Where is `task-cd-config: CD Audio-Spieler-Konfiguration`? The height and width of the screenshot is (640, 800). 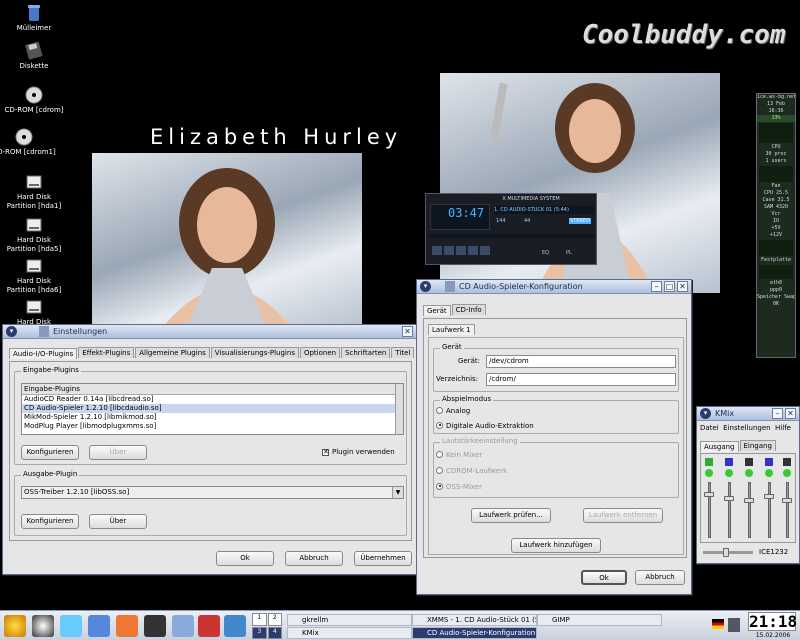
task-cd-config: CD Audio-Spieler-Konfiguration is located at coordinates (474, 633).